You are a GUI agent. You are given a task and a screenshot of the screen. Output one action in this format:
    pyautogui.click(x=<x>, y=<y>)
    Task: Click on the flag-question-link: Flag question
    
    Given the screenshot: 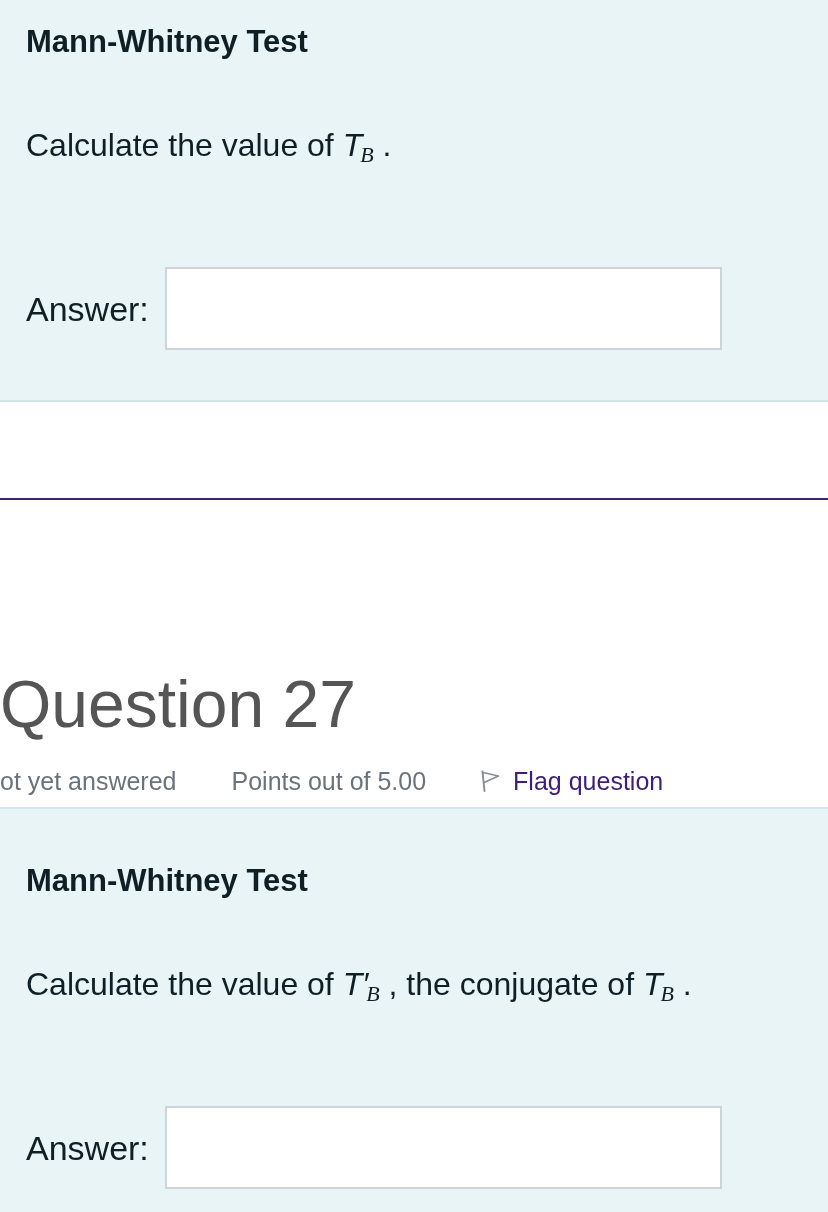 What is the action you would take?
    pyautogui.click(x=572, y=781)
    